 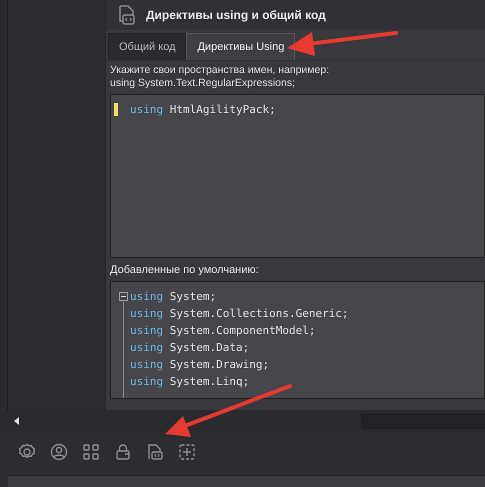 I want to click on person-icon, so click(x=59, y=452).